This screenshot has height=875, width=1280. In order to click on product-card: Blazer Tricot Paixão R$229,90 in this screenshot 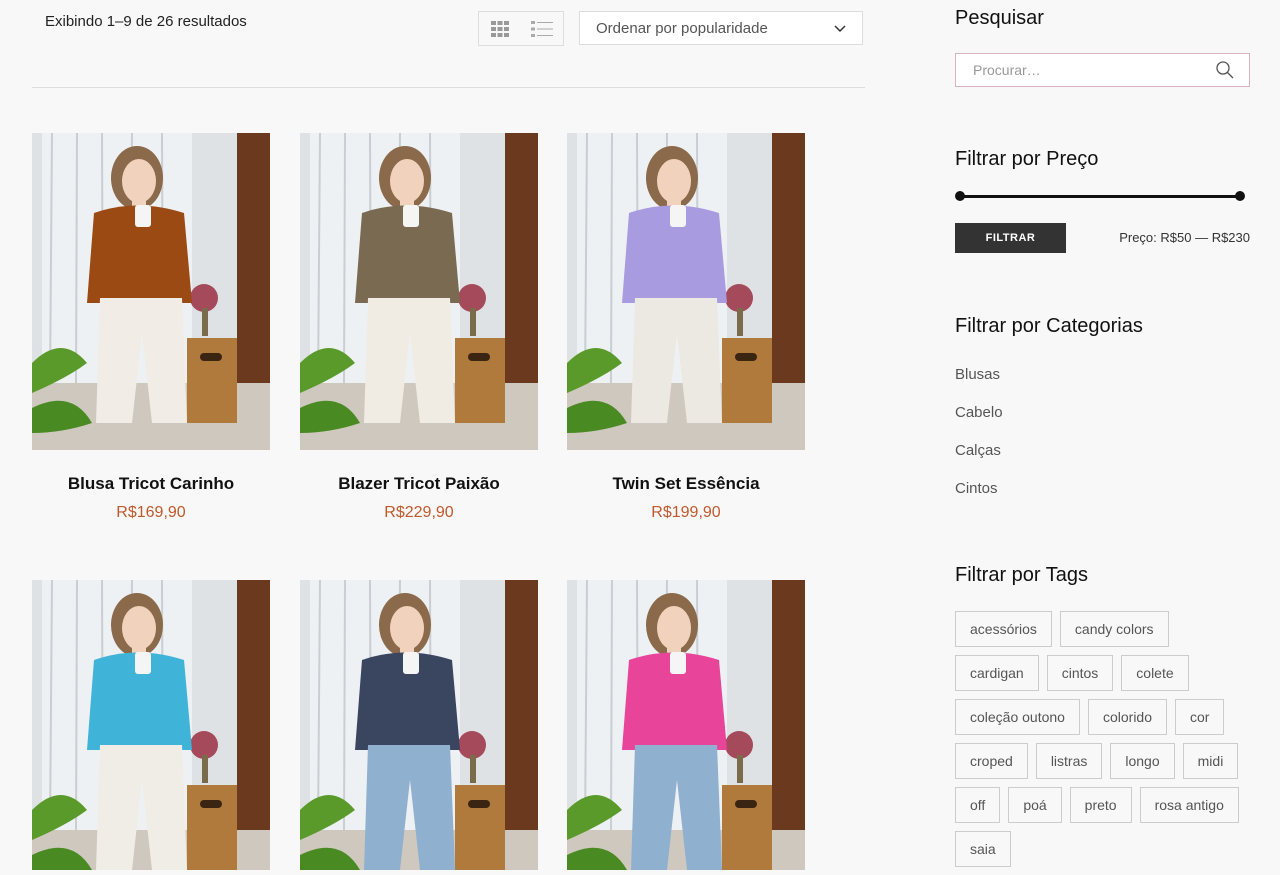, I will do `click(419, 327)`.